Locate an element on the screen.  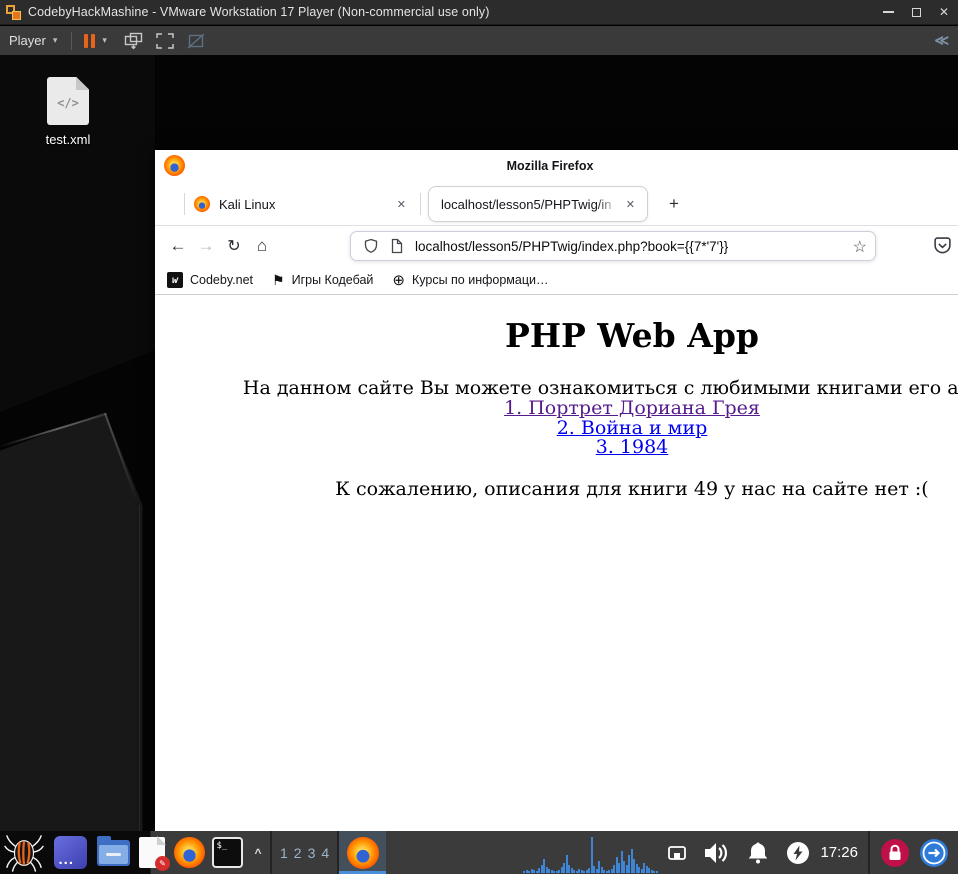
text-editor-button: ✎ is located at coordinates (152, 852).